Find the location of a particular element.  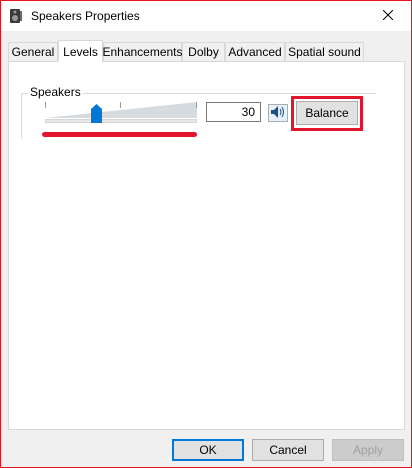

slider-ramp is located at coordinates (121, 110).